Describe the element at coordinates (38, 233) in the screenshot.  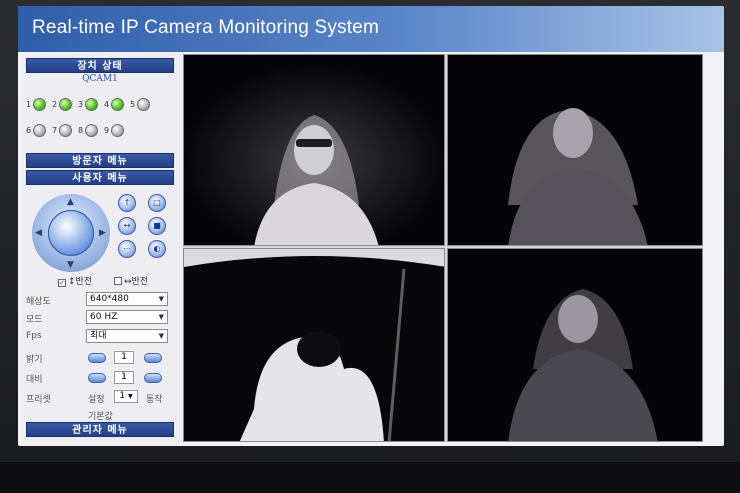
I see `pan-left-icon: ◀` at that location.